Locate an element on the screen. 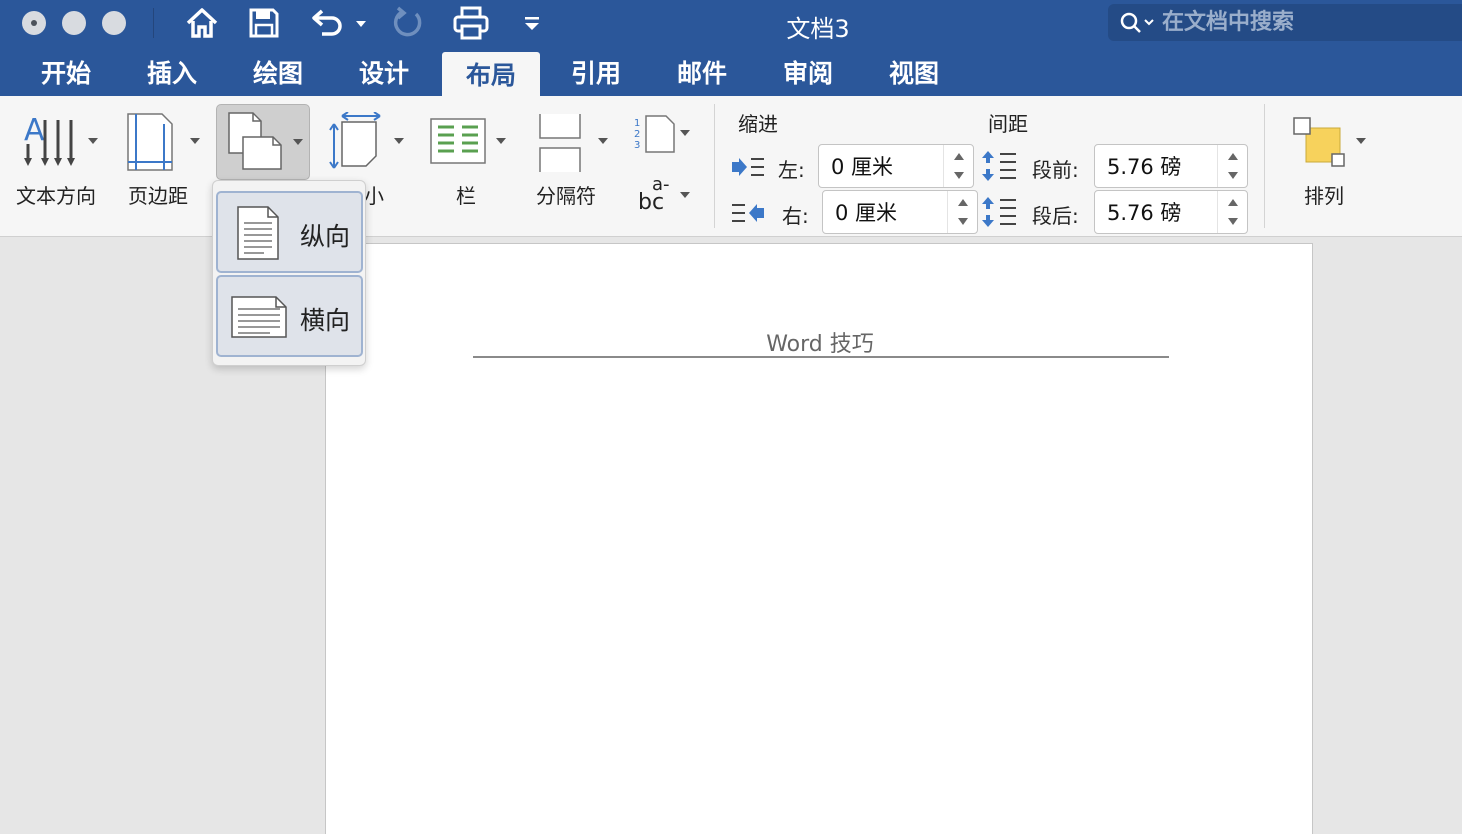  line-numbers-icon: 1 2 3 is located at coordinates (654, 134).